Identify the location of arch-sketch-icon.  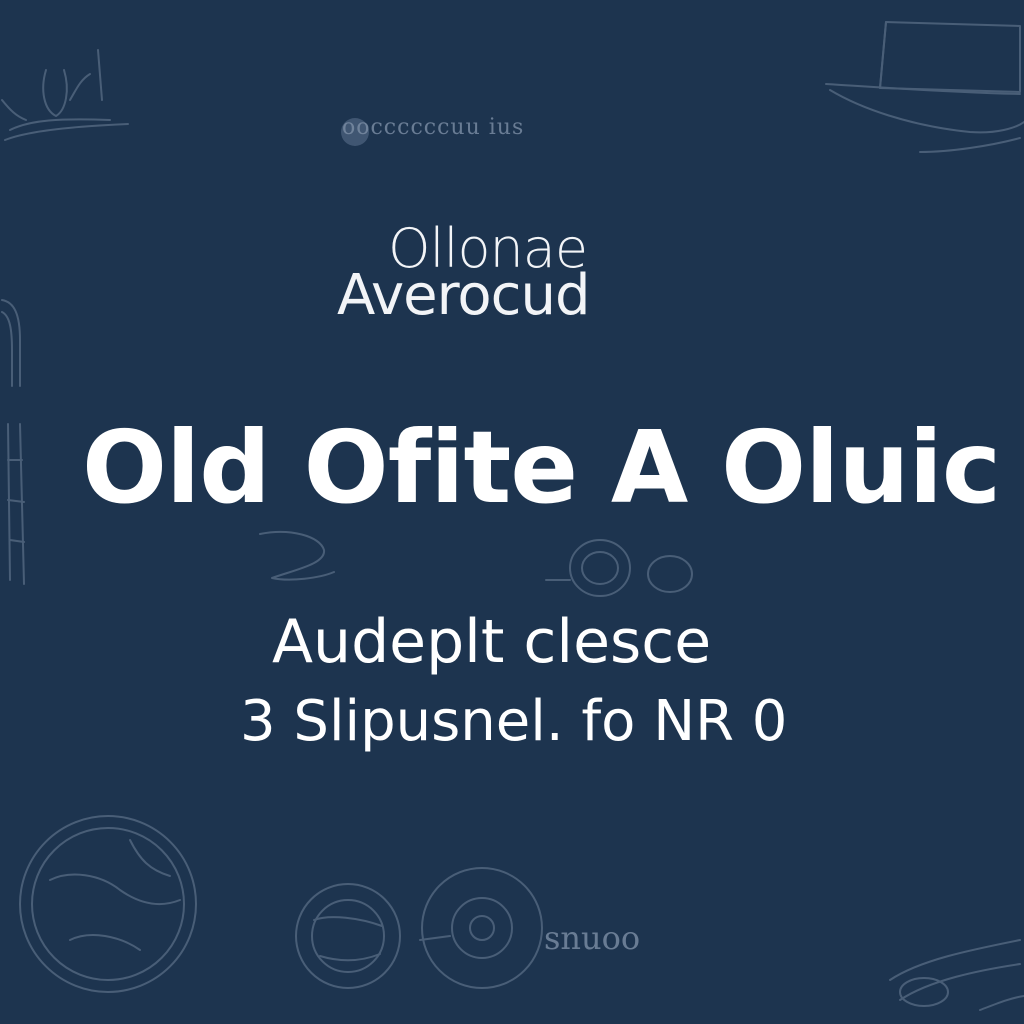
(11, 343).